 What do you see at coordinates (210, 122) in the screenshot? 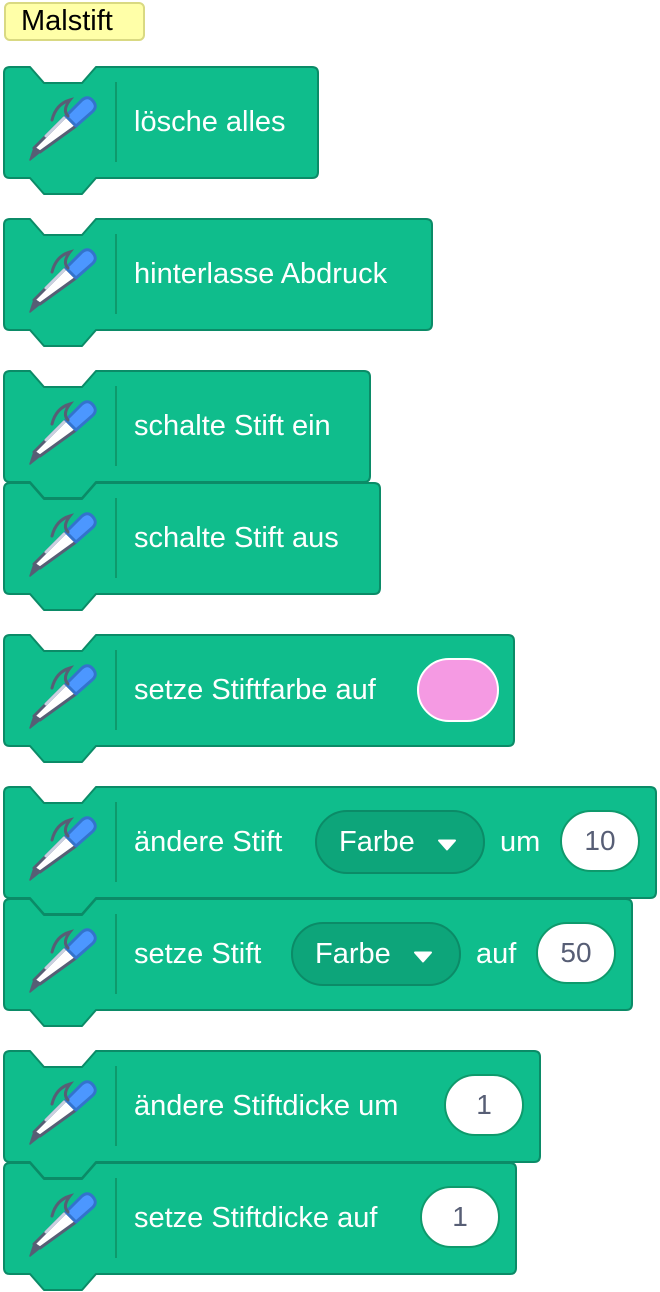
I see `block-label: lösche alles` at bounding box center [210, 122].